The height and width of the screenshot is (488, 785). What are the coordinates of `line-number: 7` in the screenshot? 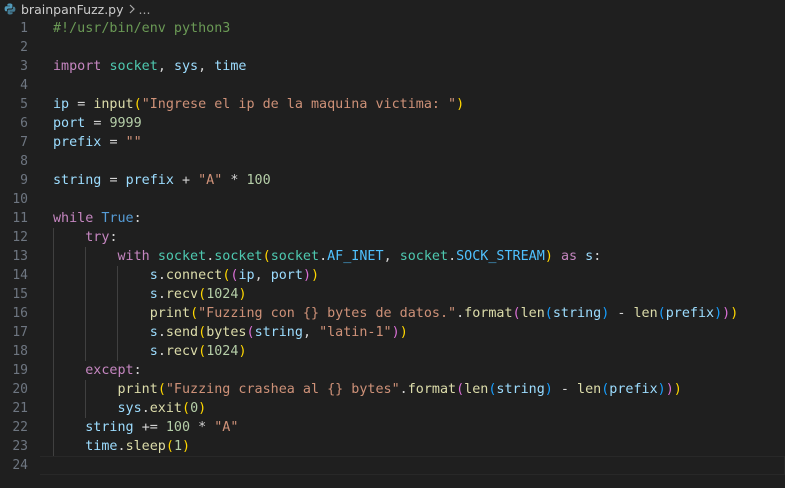 It's located at (24, 142).